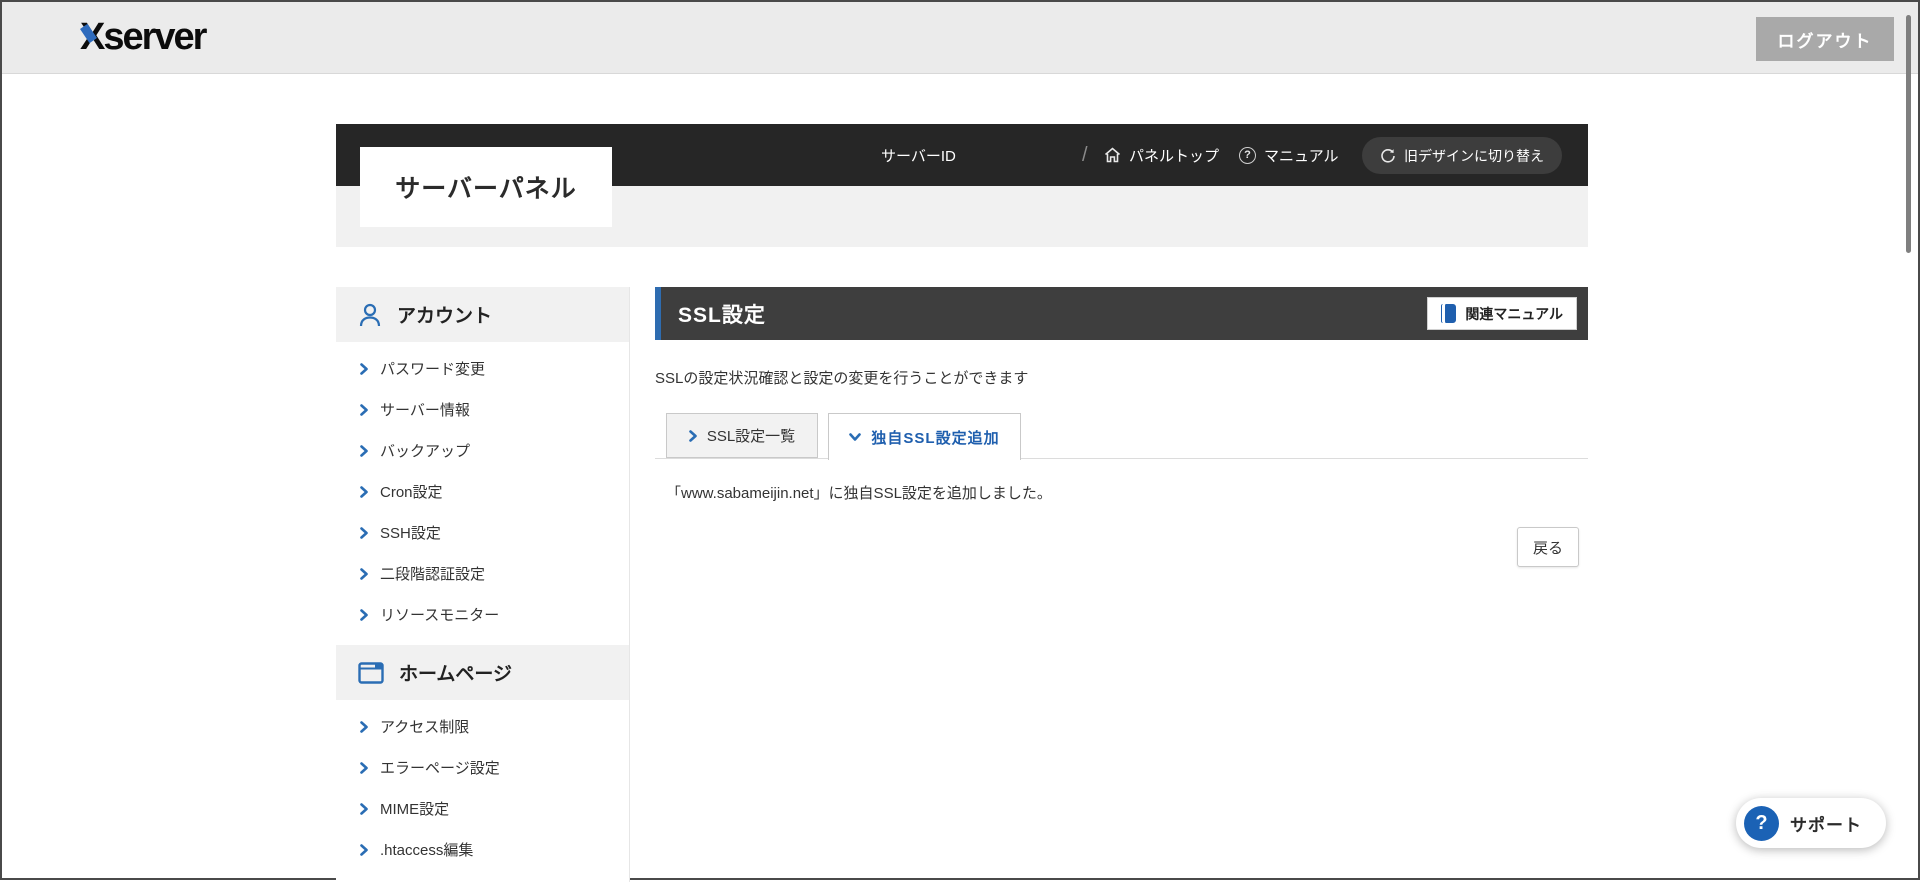 Image resolution: width=1920 pixels, height=882 pixels. Describe the element at coordinates (1301, 156) in the screenshot. I see `manual-label: マニュアル` at that location.